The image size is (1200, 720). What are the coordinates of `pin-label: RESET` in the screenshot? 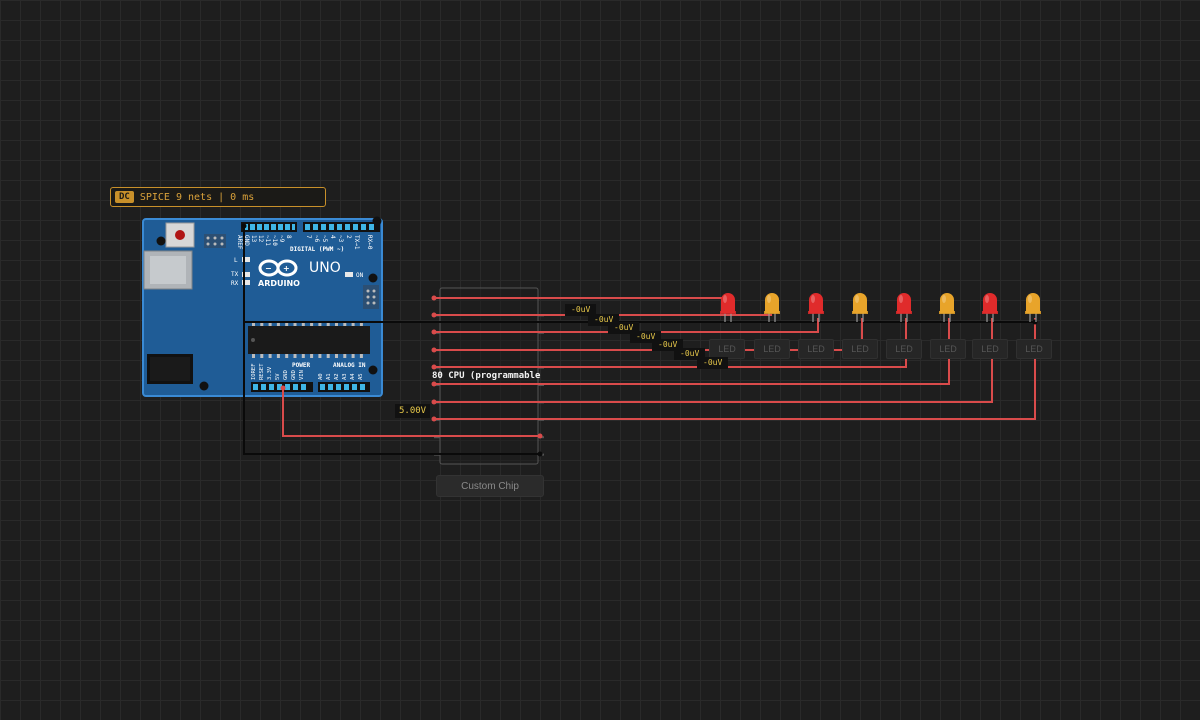 It's located at (262, 371).